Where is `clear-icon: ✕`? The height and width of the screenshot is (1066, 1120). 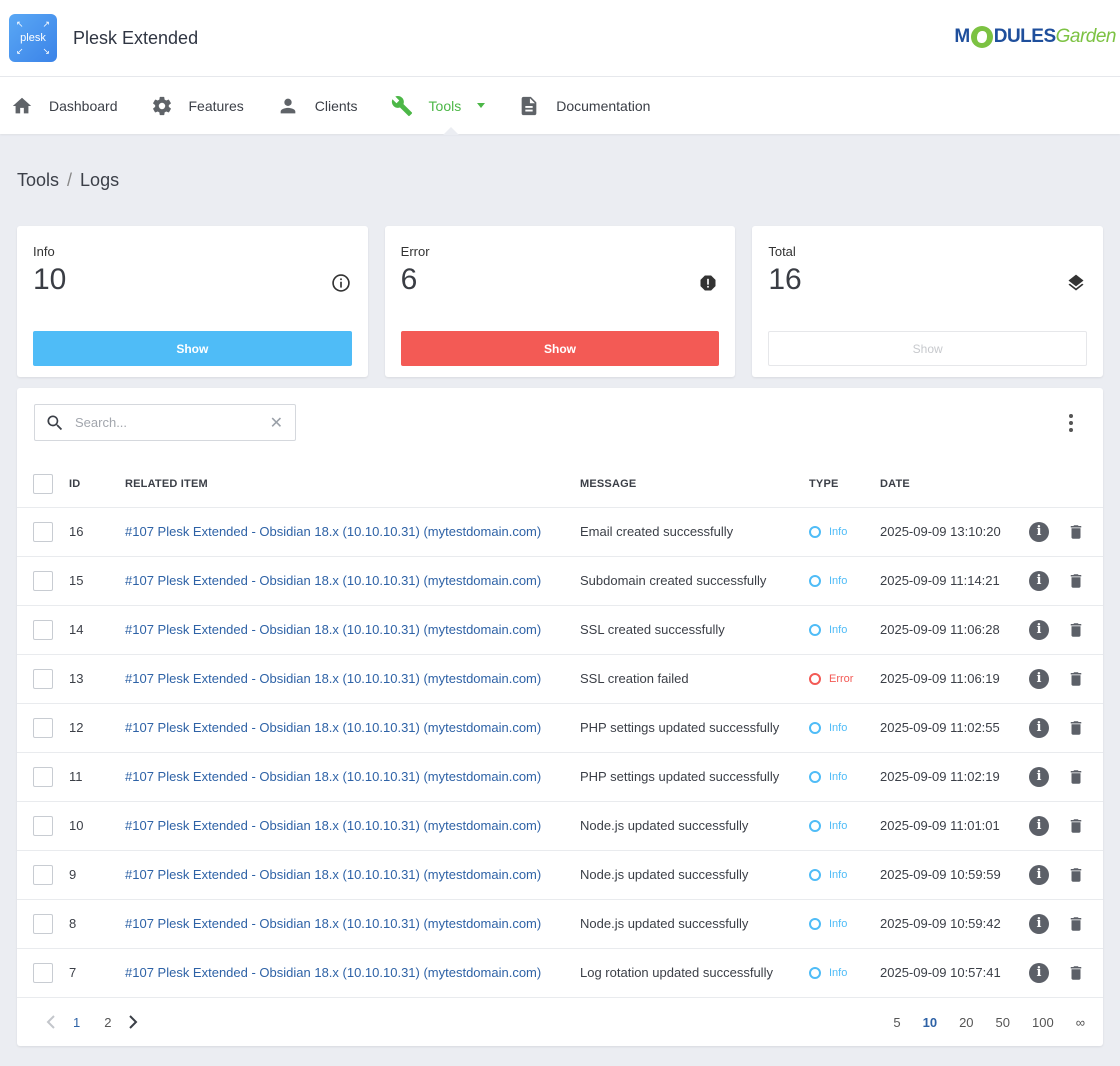 clear-icon: ✕ is located at coordinates (276, 423).